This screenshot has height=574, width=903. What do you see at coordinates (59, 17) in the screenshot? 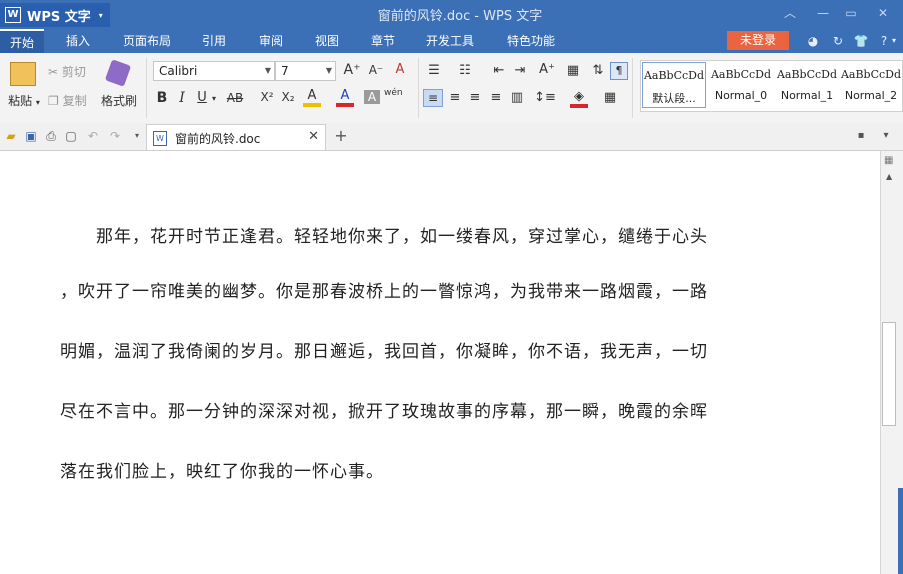
I see `app-name: WPS 文字` at bounding box center [59, 17].